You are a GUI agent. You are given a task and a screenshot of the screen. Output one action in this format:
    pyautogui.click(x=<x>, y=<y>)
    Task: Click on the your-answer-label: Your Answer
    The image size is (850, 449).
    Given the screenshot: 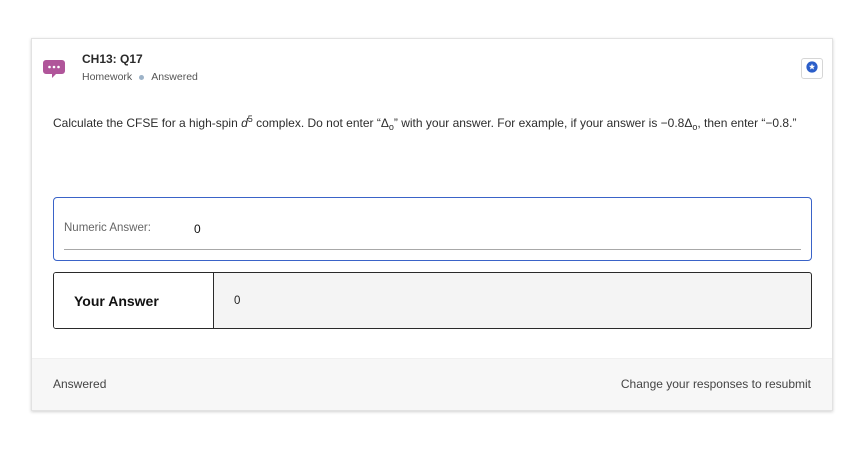 What is the action you would take?
    pyautogui.click(x=116, y=301)
    